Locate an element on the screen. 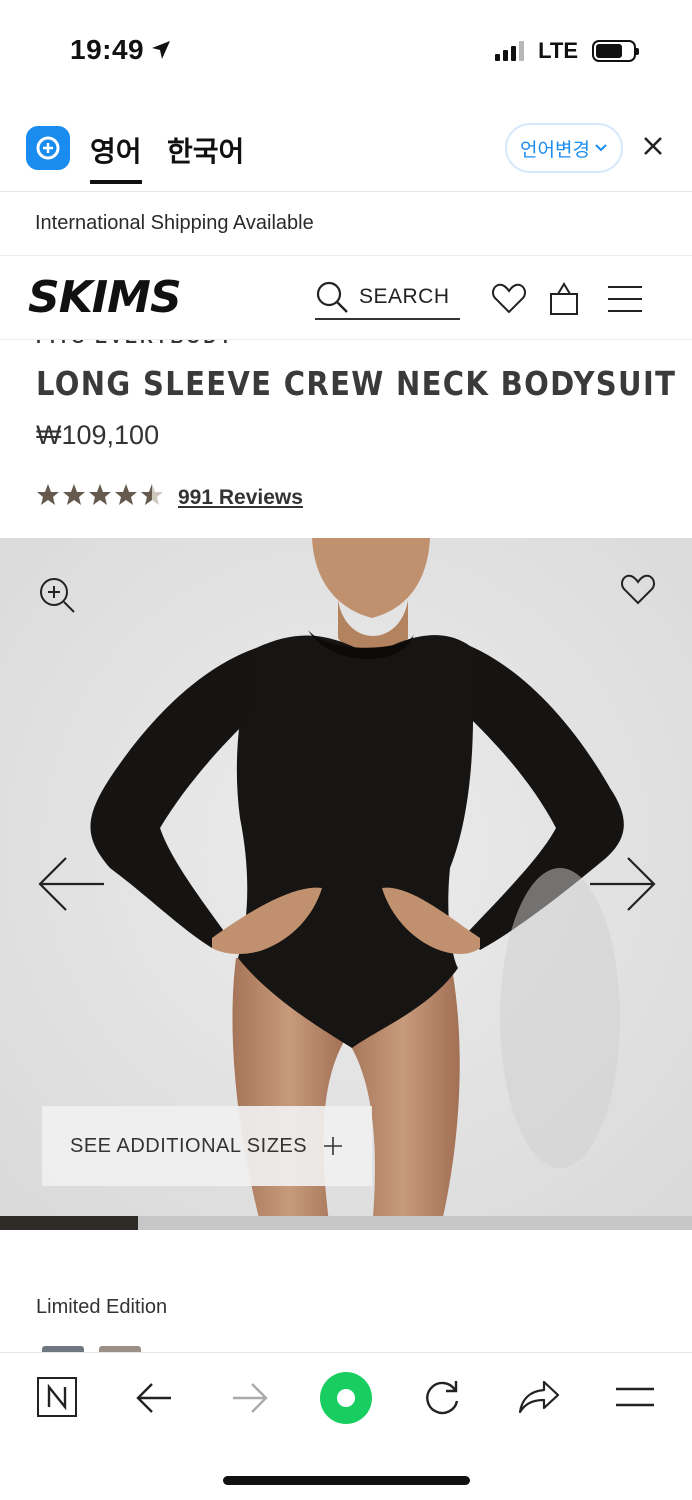 The width and height of the screenshot is (692, 1500). wishlist-heart-icon is located at coordinates (509, 300).